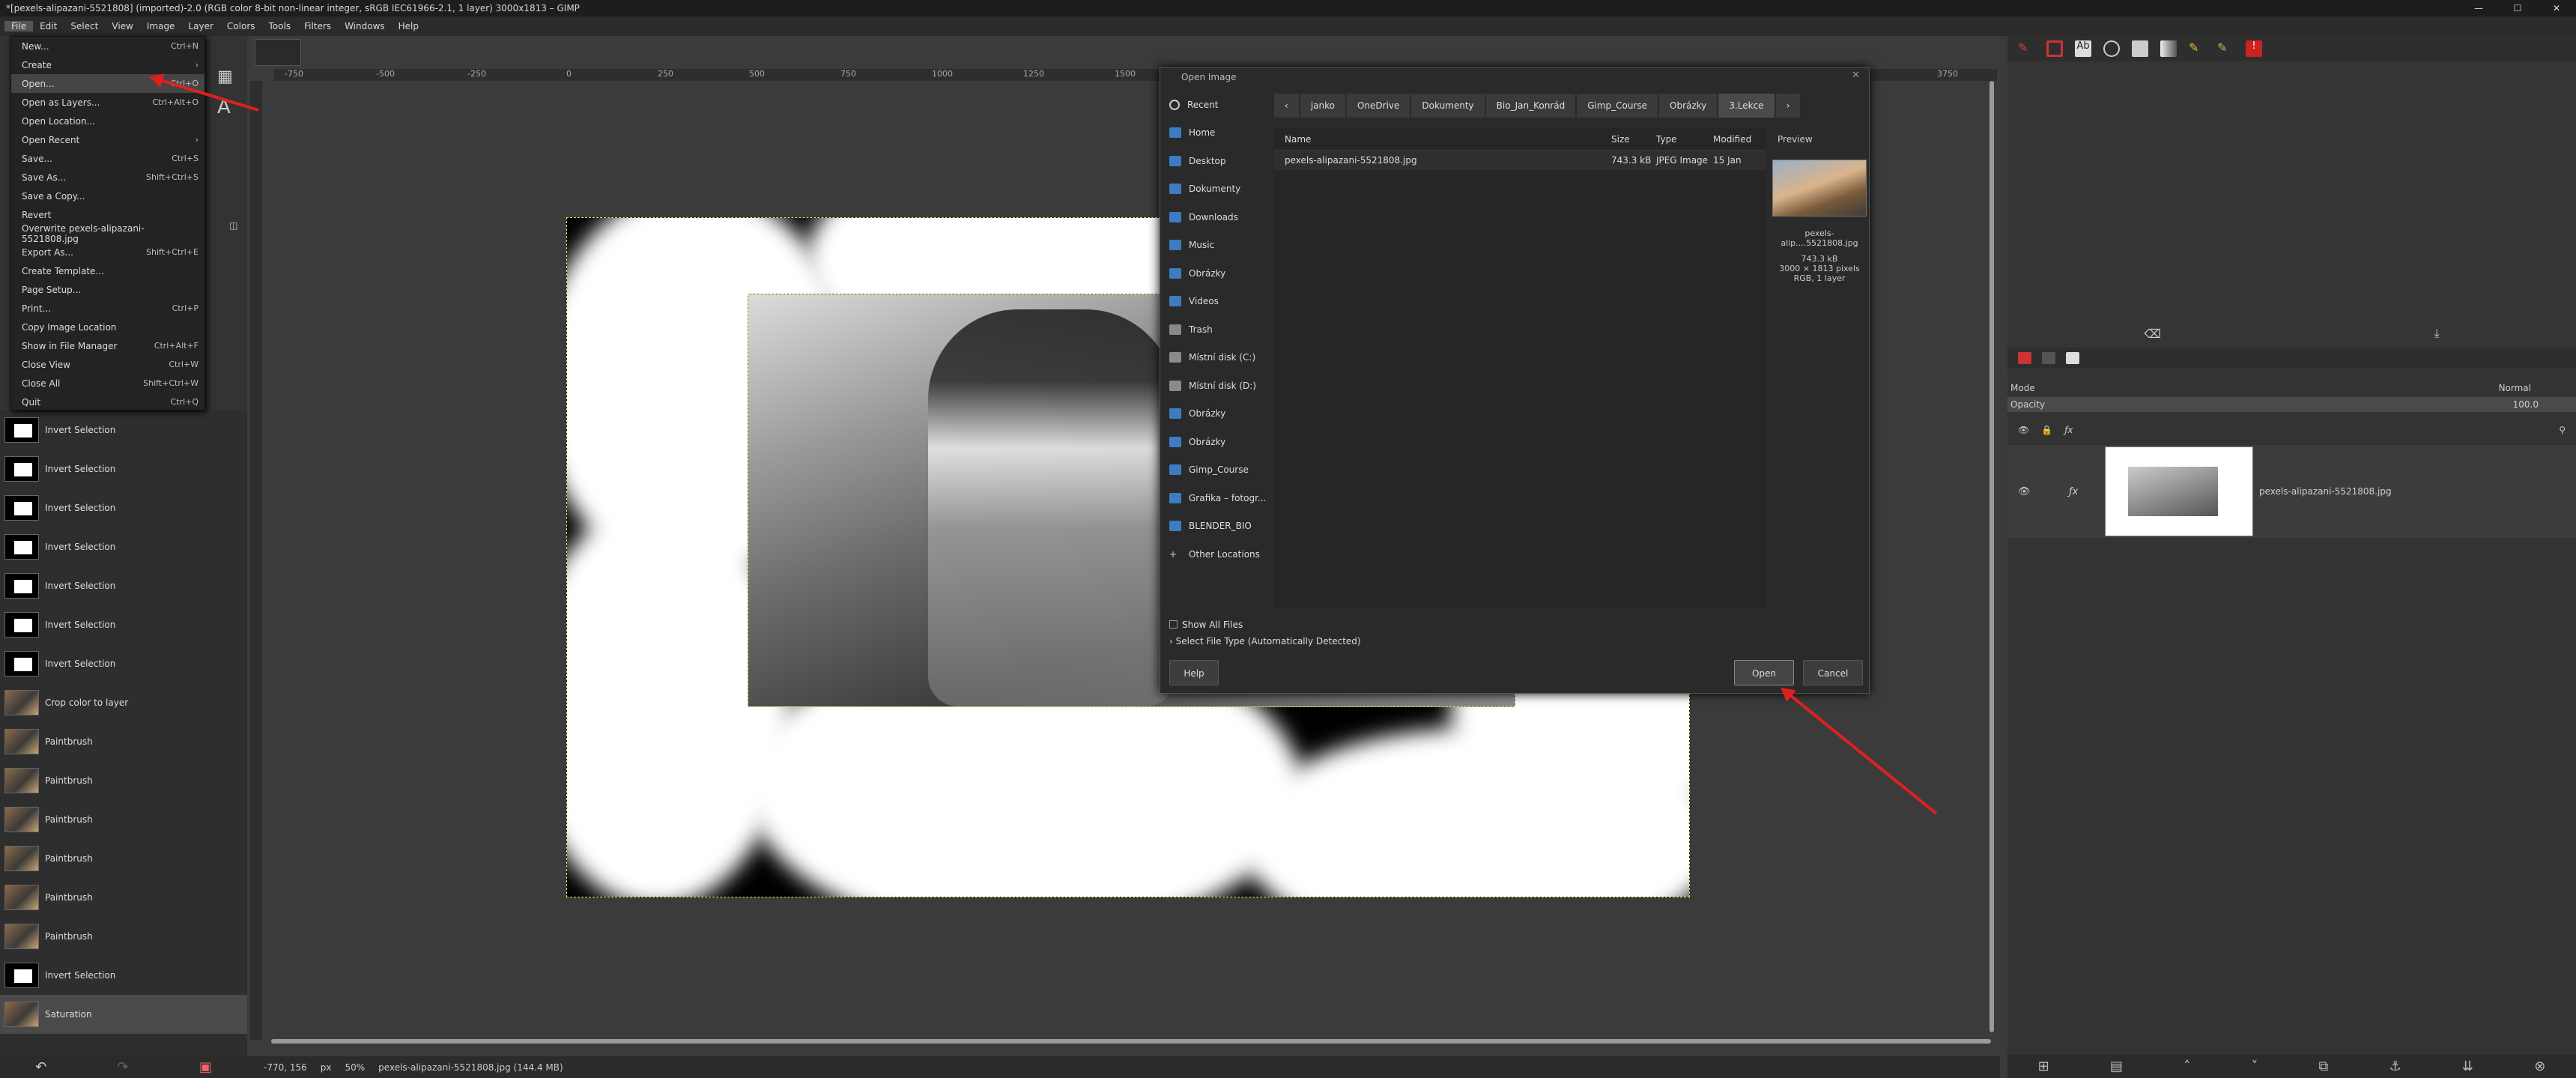 The width and height of the screenshot is (2576, 1078). What do you see at coordinates (2072, 358) in the screenshot?
I see `paths-tab-icon` at bounding box center [2072, 358].